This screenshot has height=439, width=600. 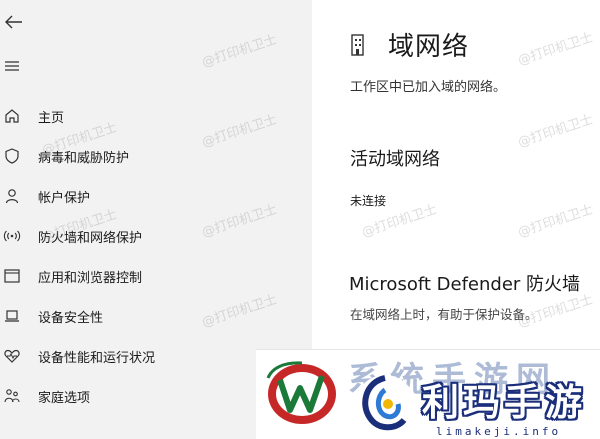 I want to click on back-arrow-icon, so click(x=13, y=22).